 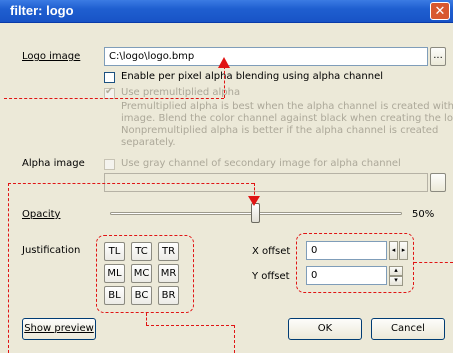 I want to click on per-pixel-alpha-checkbox, so click(x=109, y=77).